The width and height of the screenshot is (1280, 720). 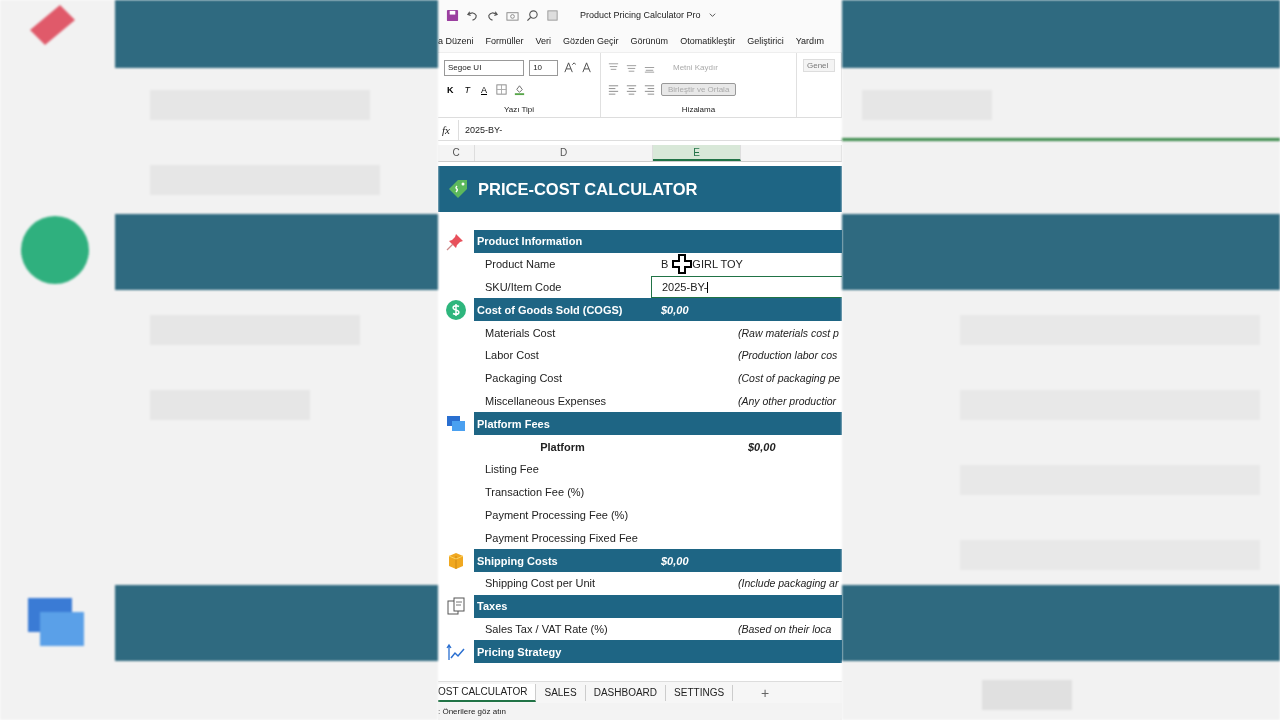 What do you see at coordinates (550, 309) in the screenshot?
I see `section-title: Cost of Goods Sold (COGS)` at bounding box center [550, 309].